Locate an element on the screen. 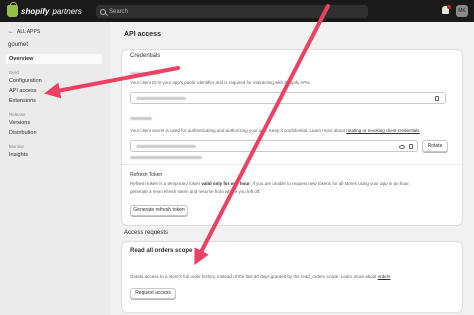 Image resolution: width=474 pixels, height=315 pixels. client-secret-label-blurred is located at coordinates (141, 118).